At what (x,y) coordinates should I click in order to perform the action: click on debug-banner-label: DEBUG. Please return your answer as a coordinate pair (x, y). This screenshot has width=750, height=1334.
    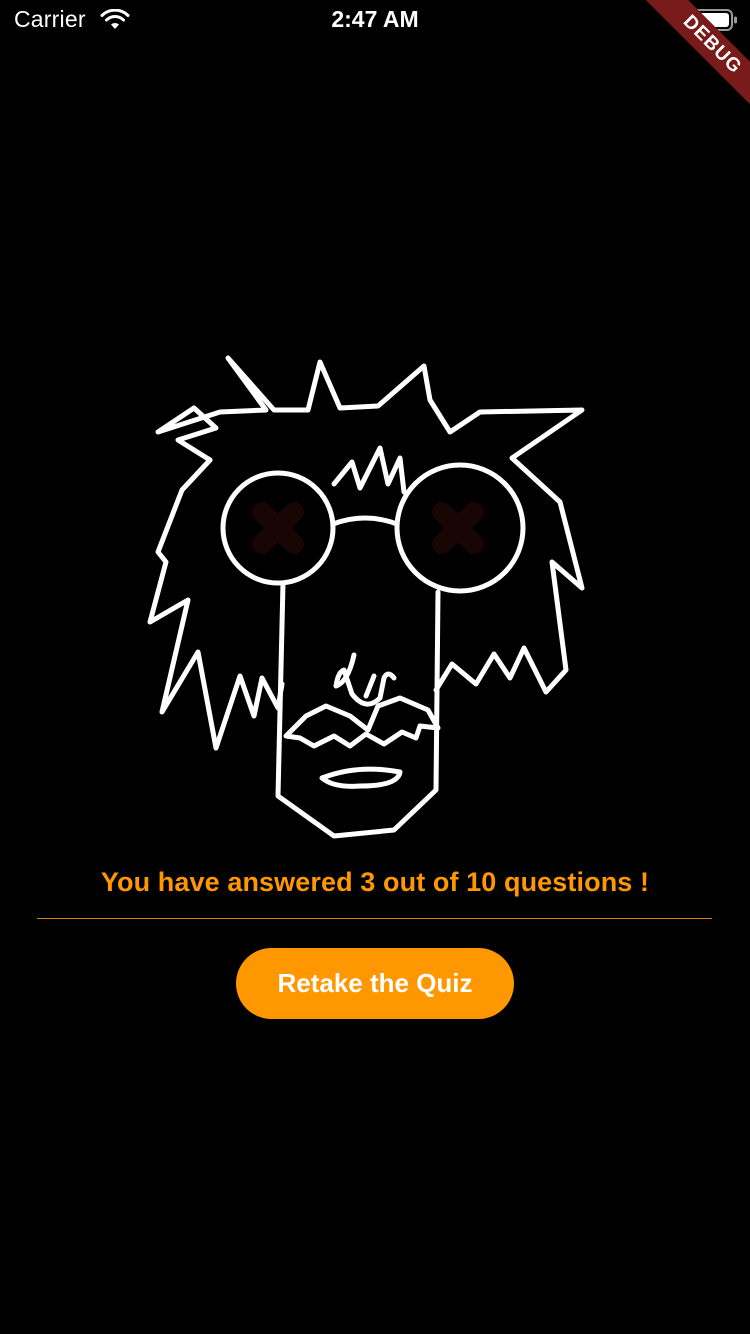
    Looking at the image, I should click on (693, 60).